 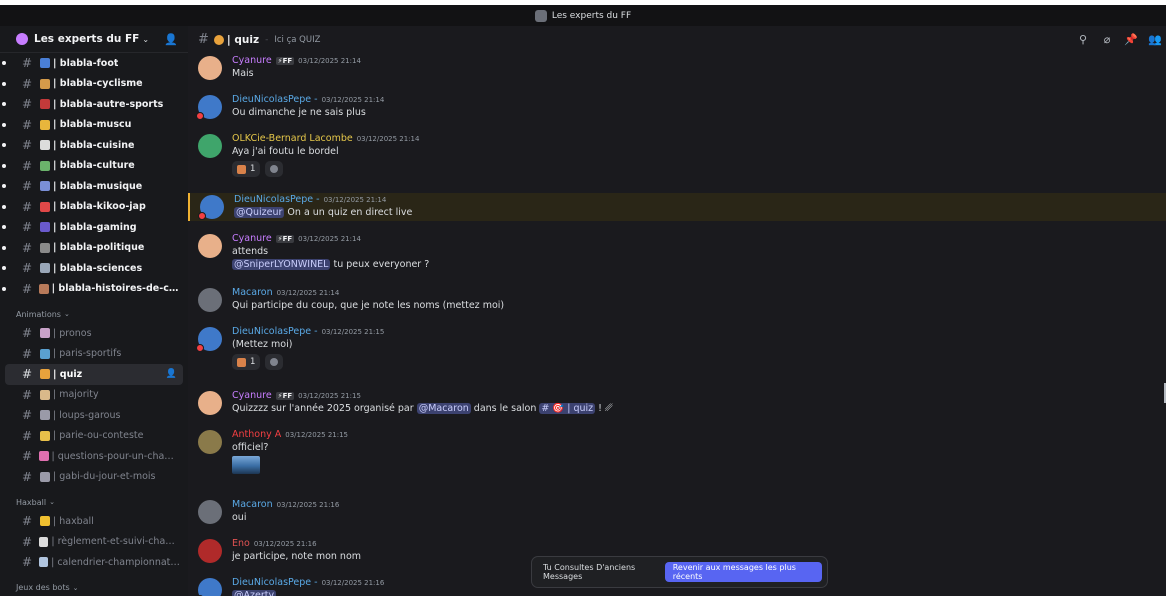 I want to click on server-header: Les experts du FF ⌄ 👤, so click(x=94, y=39).